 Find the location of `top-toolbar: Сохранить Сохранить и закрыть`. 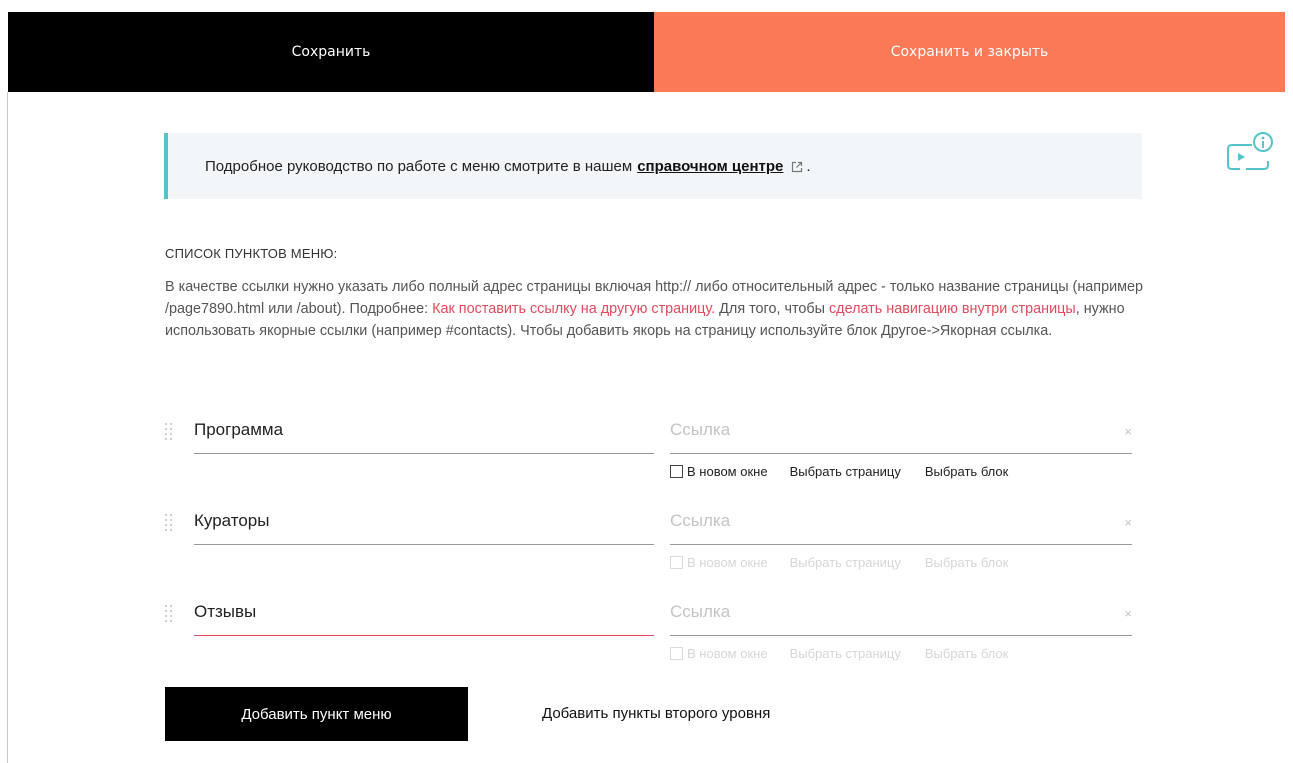

top-toolbar: Сохранить Сохранить и закрыть is located at coordinates (646, 52).